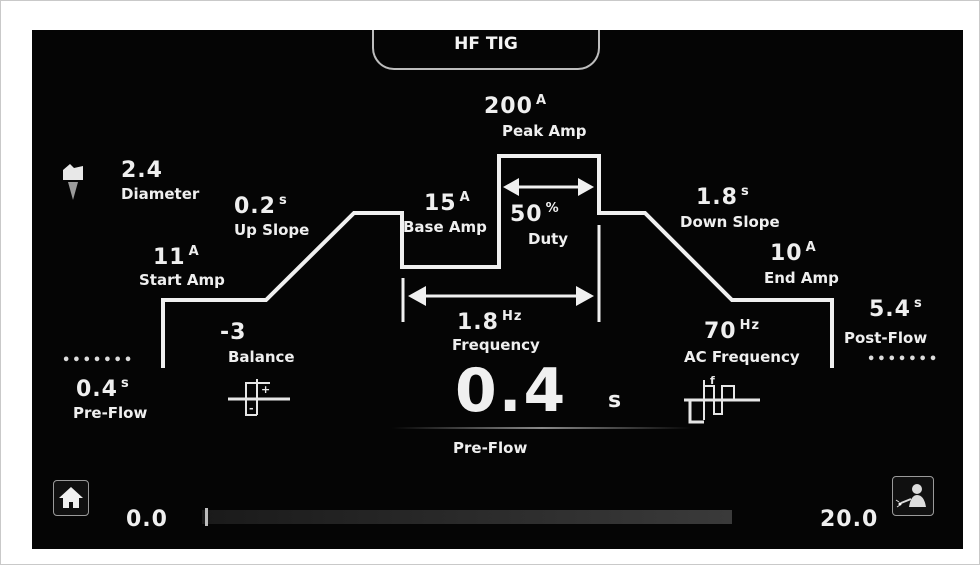 The image size is (980, 565). What do you see at coordinates (918, 303) in the screenshot?
I see `post-flow-unit: s` at bounding box center [918, 303].